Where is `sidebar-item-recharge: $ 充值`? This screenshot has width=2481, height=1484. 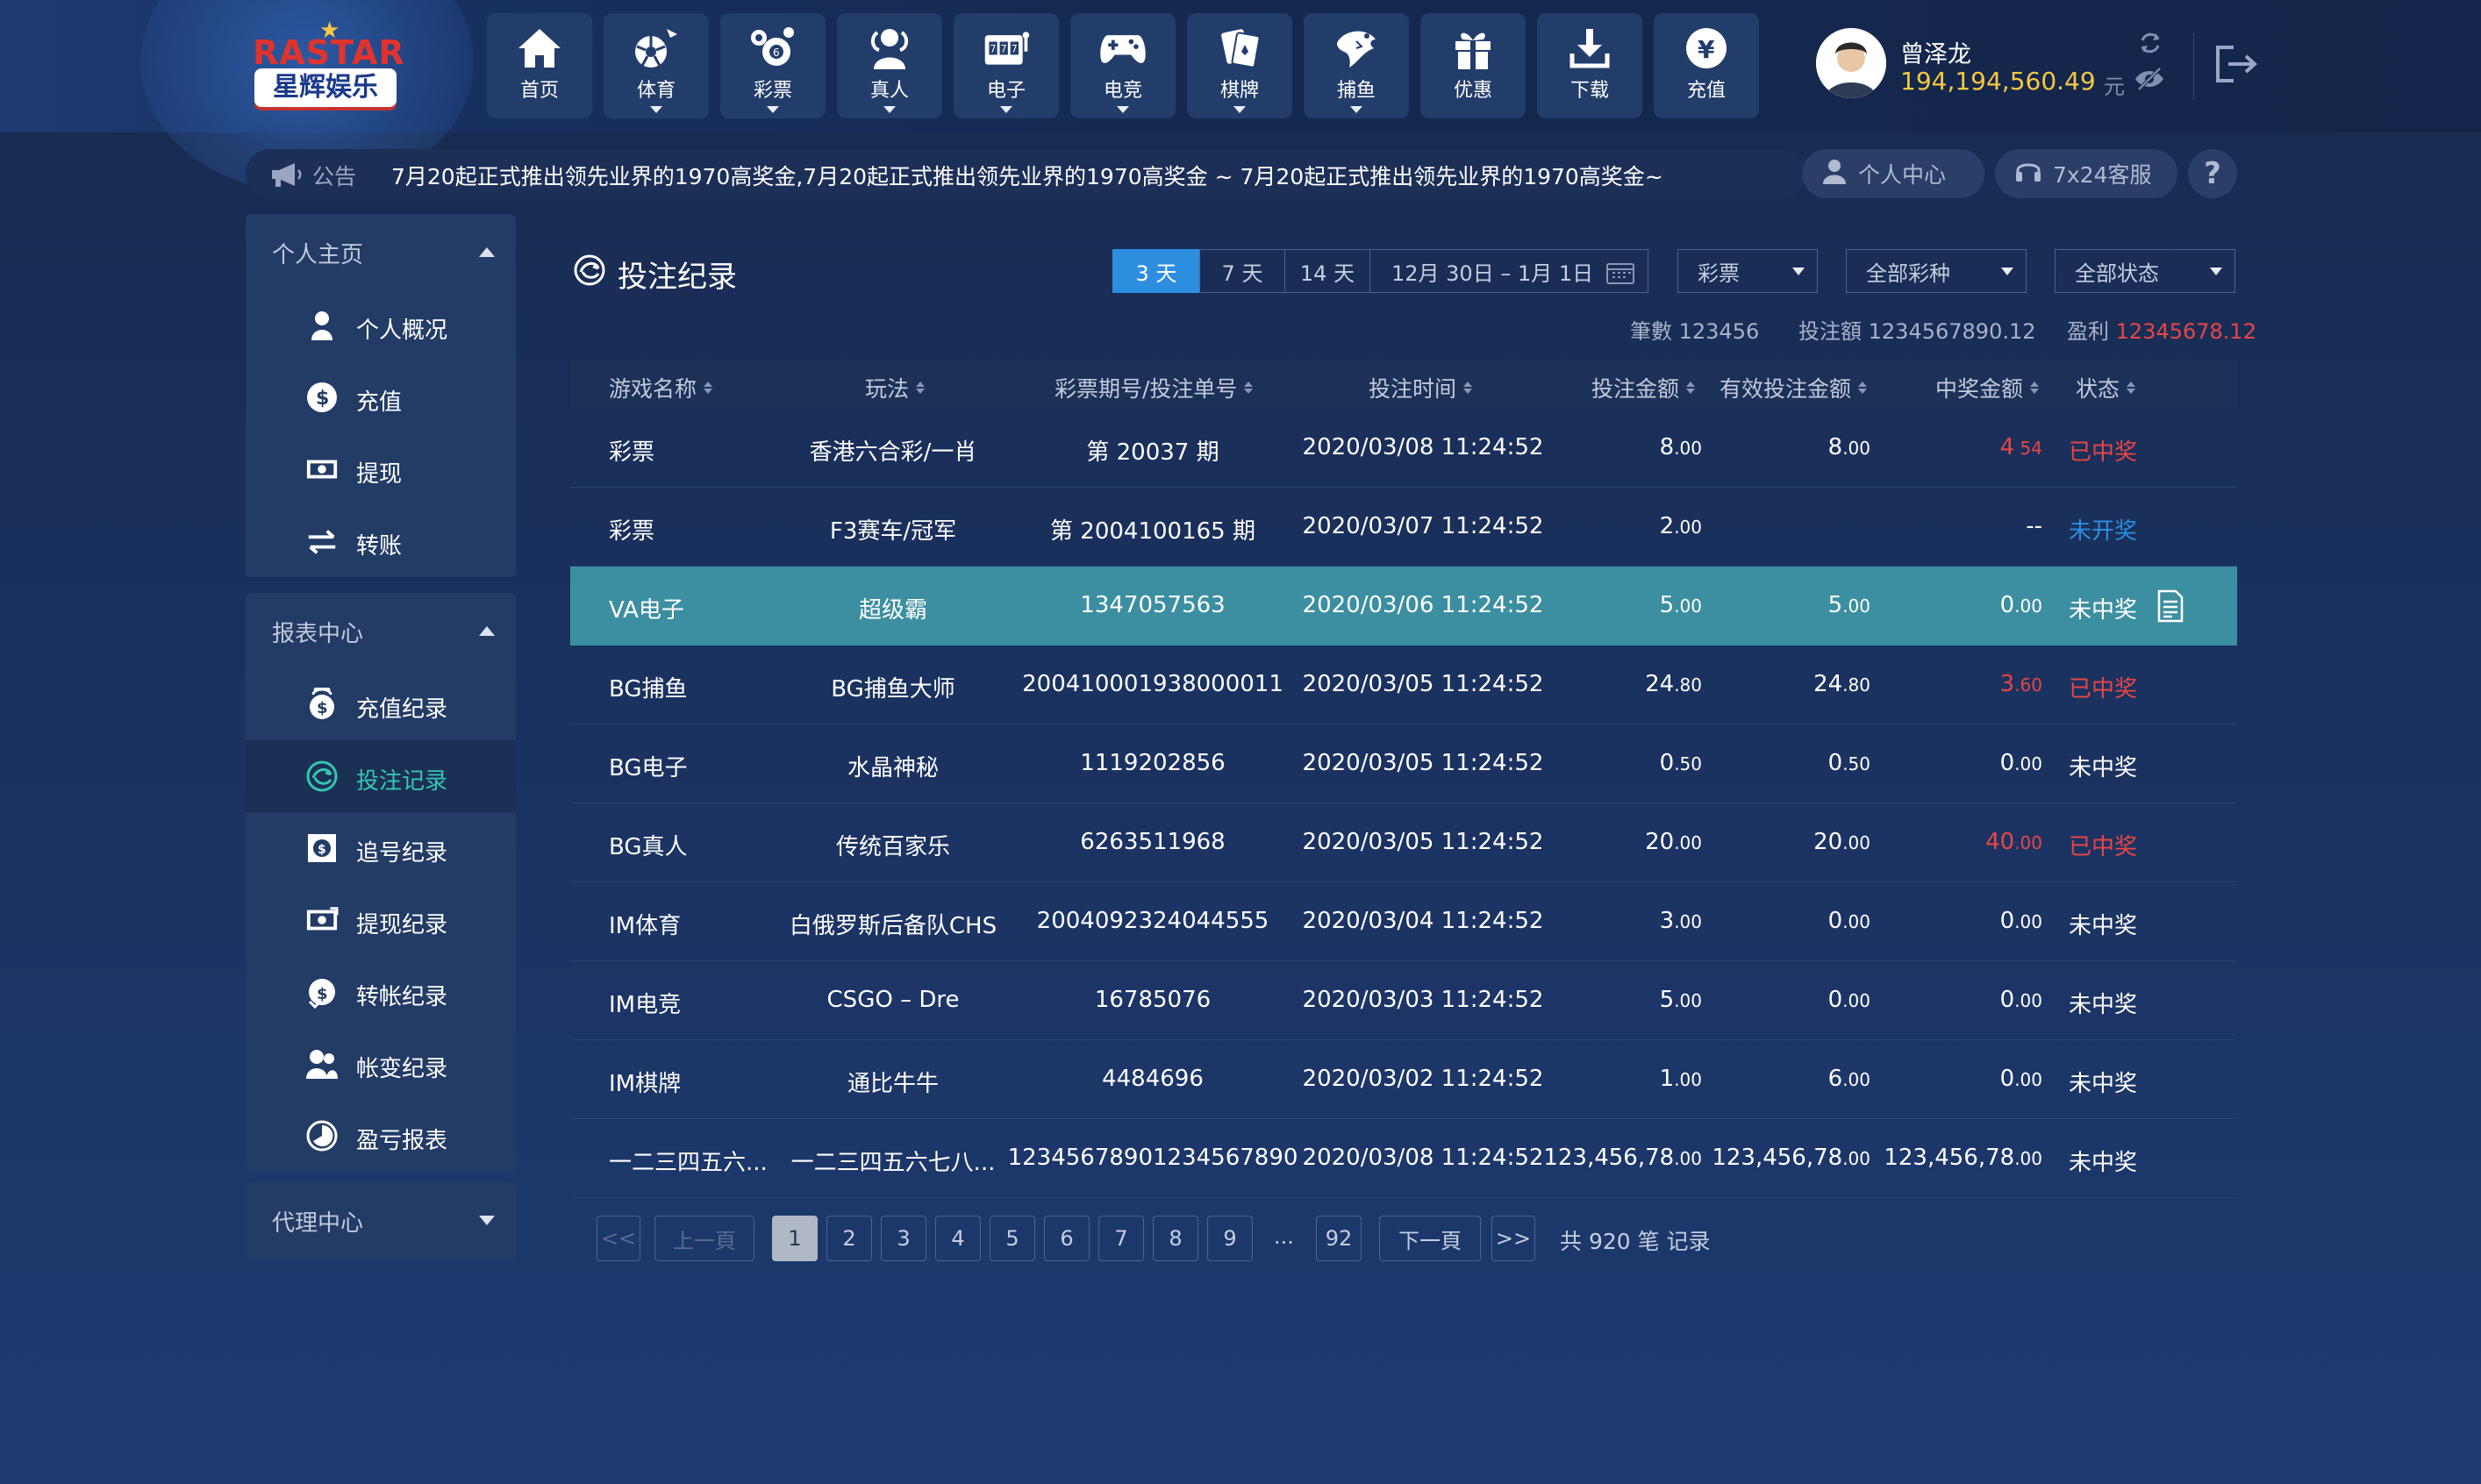 sidebar-item-recharge: $ 充值 is located at coordinates (381, 397).